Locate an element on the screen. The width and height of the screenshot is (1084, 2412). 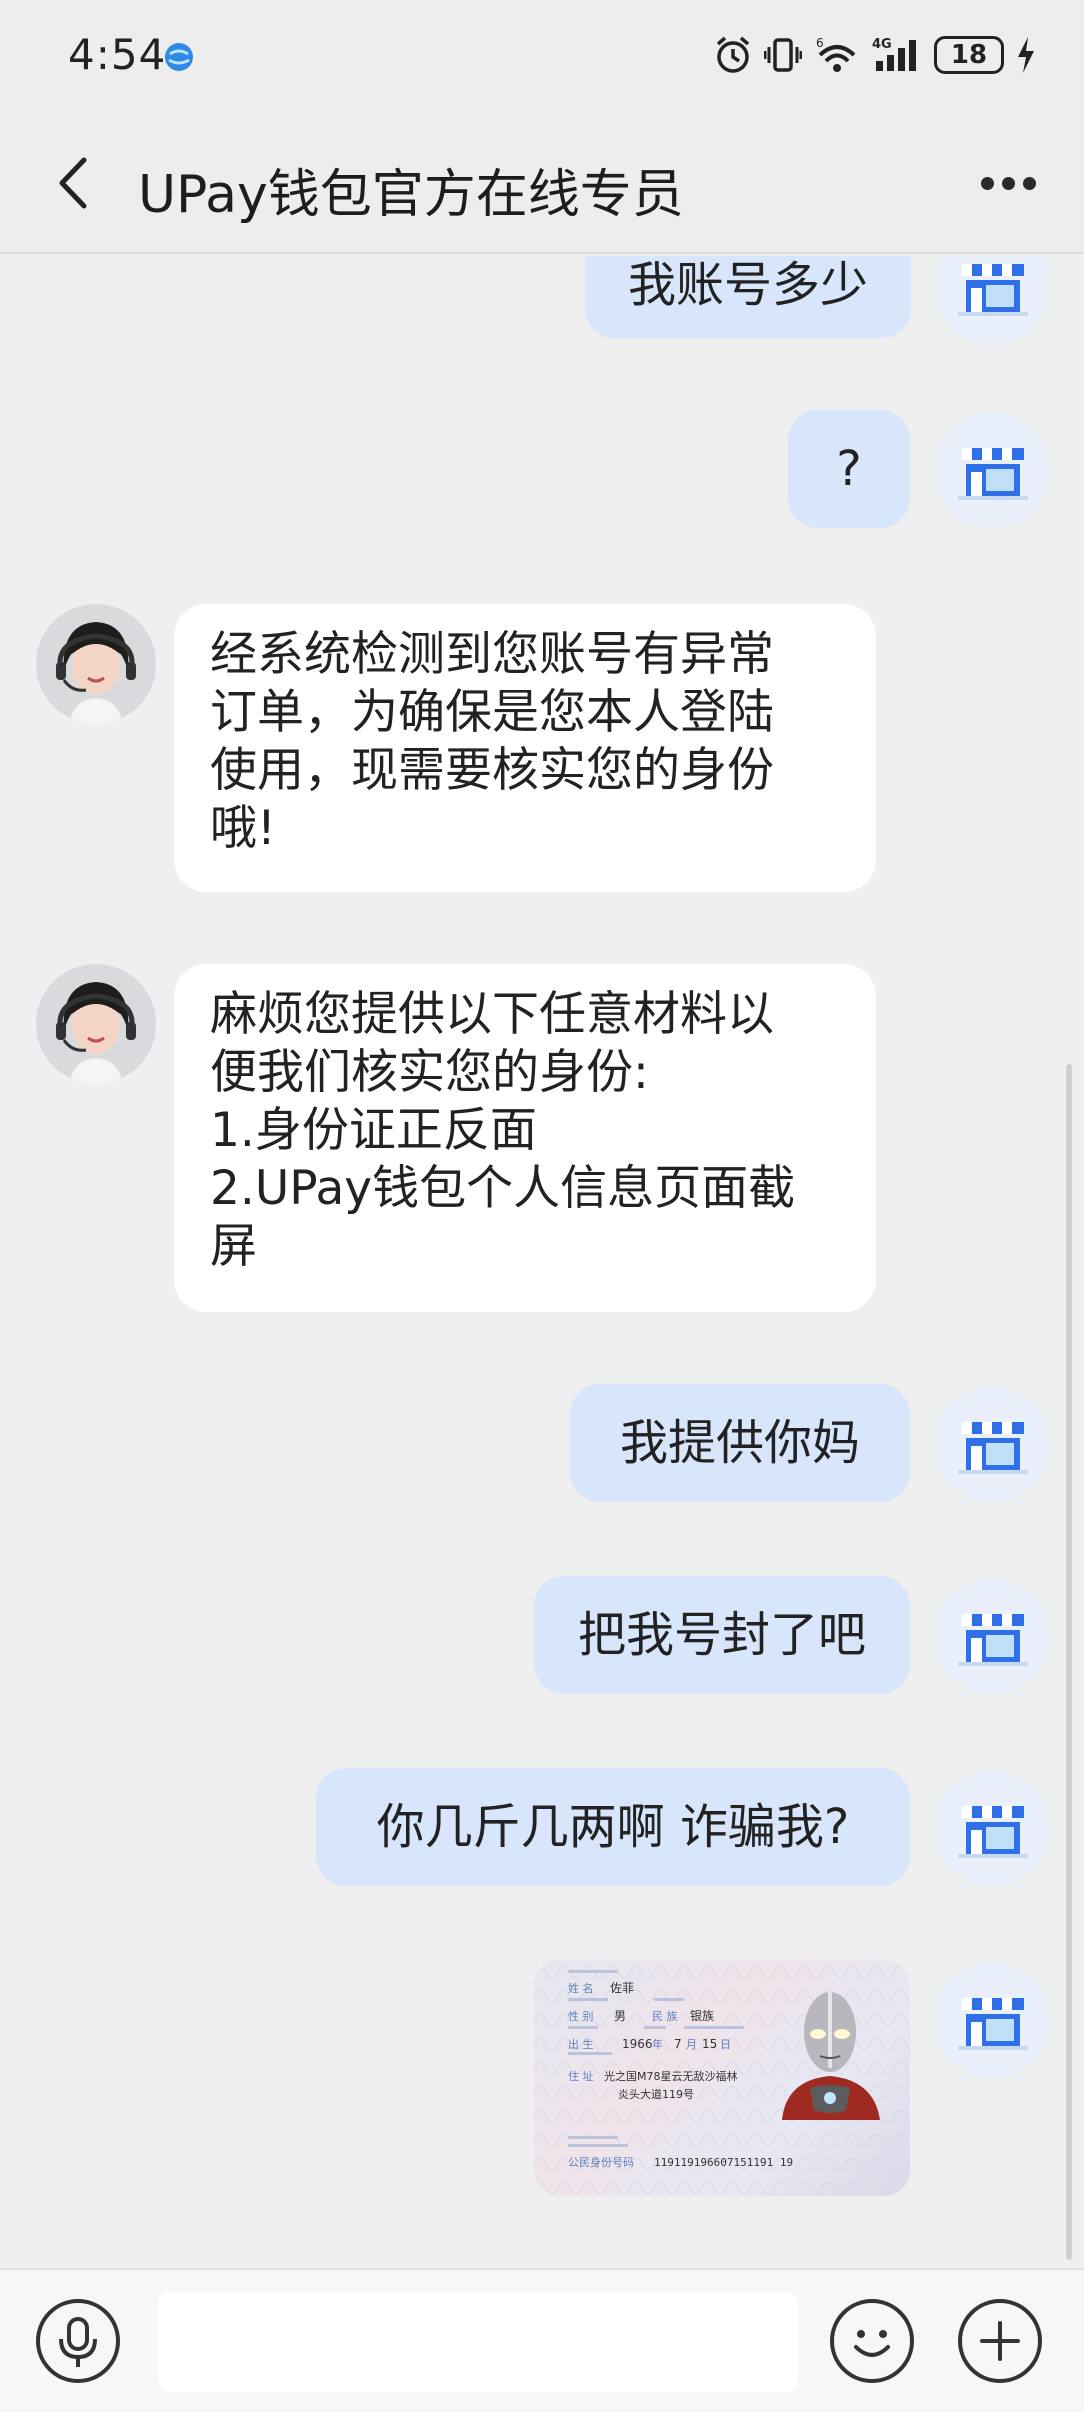
scrollbar is located at coordinates (1069, 1662).